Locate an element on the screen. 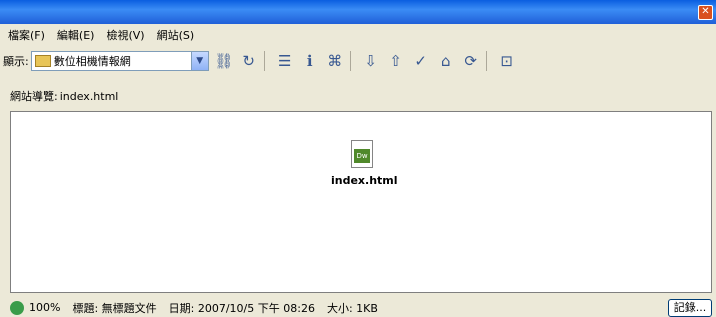 Image resolution: width=716 pixels, height=317 pixels. site-nav-label: 網站導覽: is located at coordinates (34, 96).